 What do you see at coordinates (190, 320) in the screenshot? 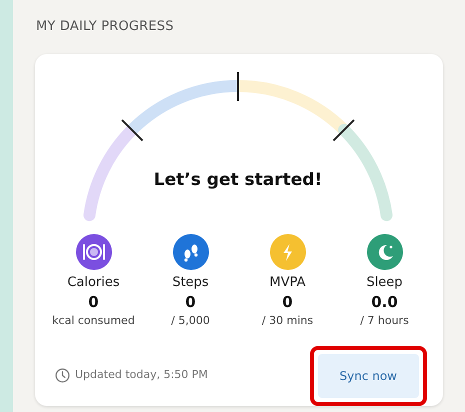
I see `metric-target: / 5,000` at bounding box center [190, 320].